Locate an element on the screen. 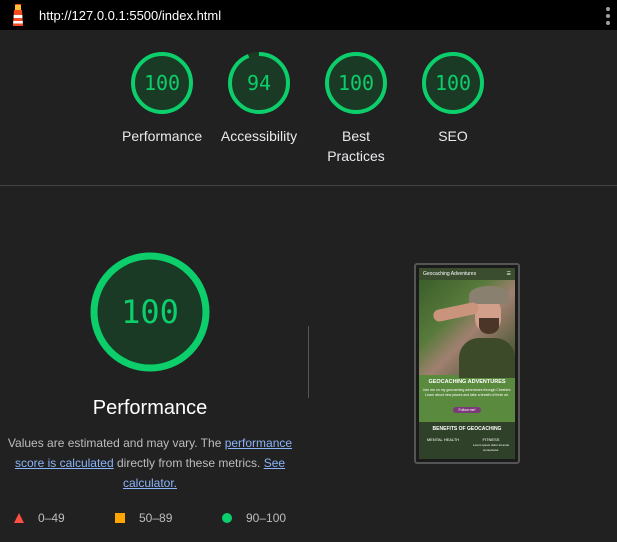 The height and width of the screenshot is (542, 617). performance-score: 100 is located at coordinates (150, 312).